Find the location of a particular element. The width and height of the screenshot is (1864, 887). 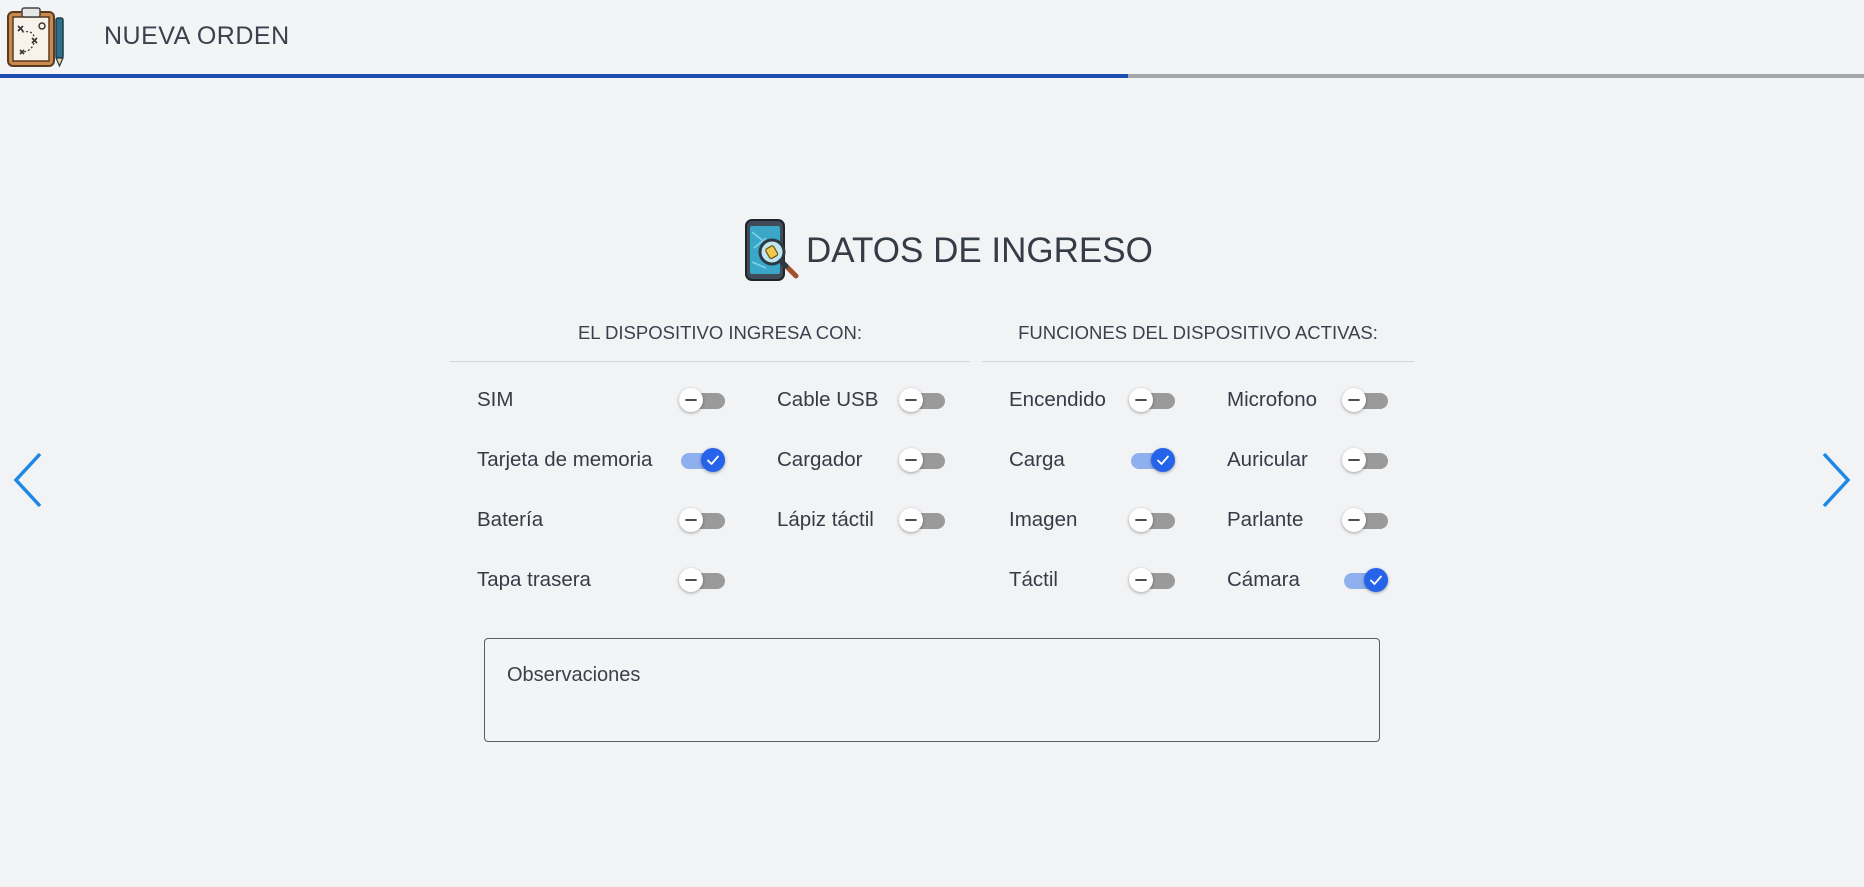

toggle-tactil is located at coordinates (1152, 580).